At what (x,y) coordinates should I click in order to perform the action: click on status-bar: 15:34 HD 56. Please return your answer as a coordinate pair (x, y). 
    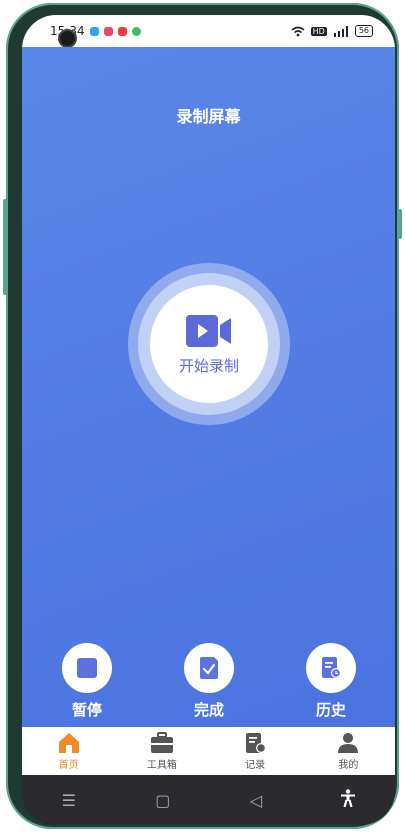
    Looking at the image, I should click on (208, 31).